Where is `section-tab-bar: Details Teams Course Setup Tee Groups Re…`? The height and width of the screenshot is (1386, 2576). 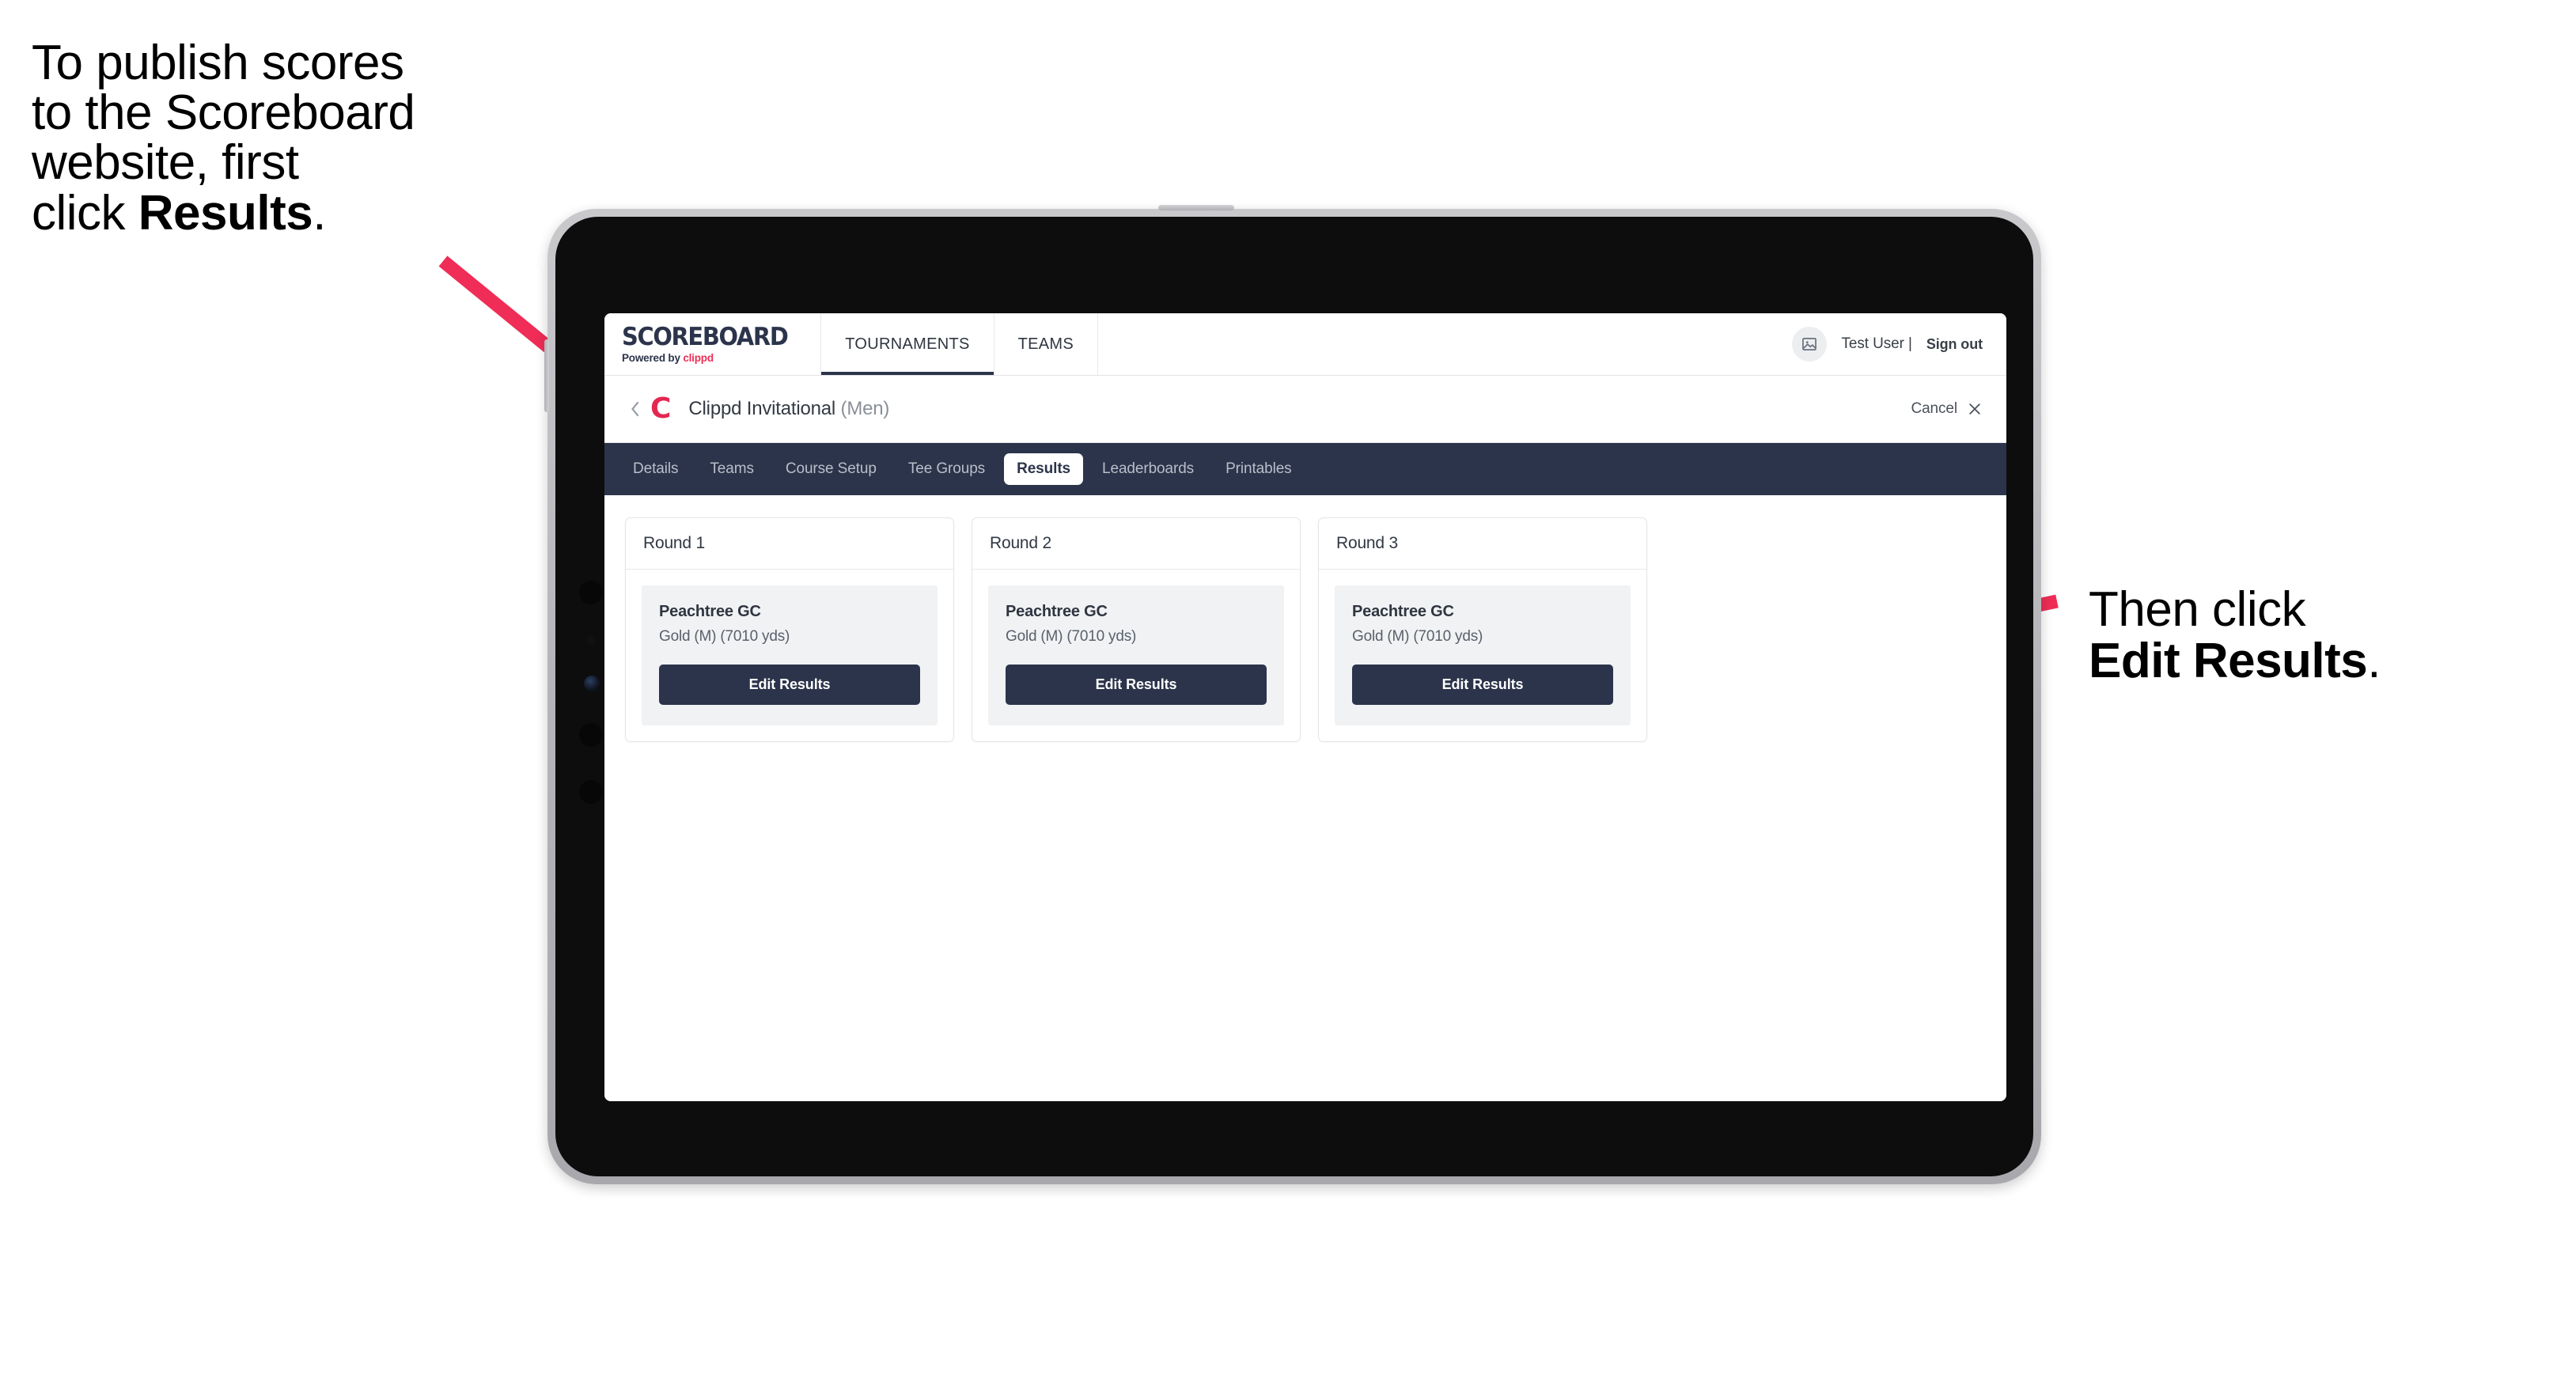 section-tab-bar: Details Teams Course Setup Tee Groups Re… is located at coordinates (1305, 469).